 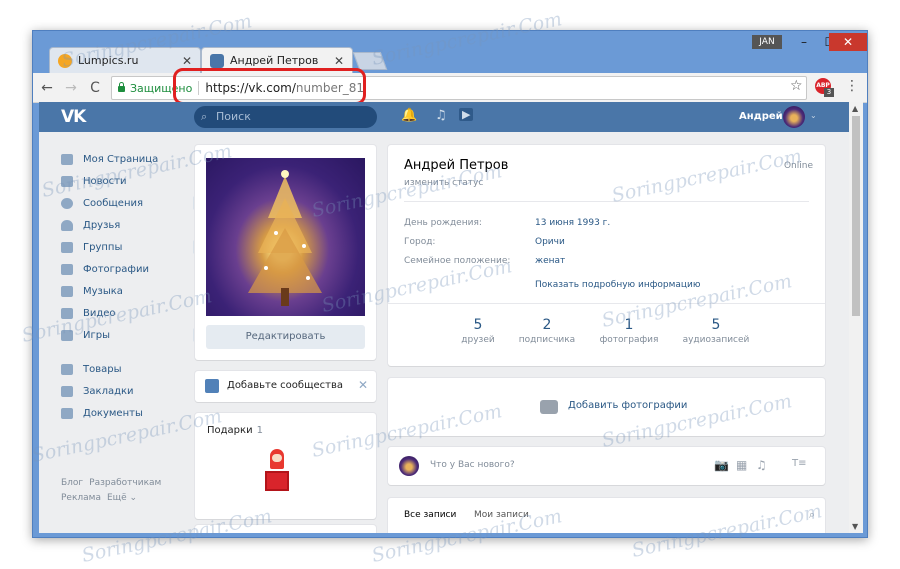 I want to click on add-communities-link: Добавьте сообщества, so click(x=285, y=385).